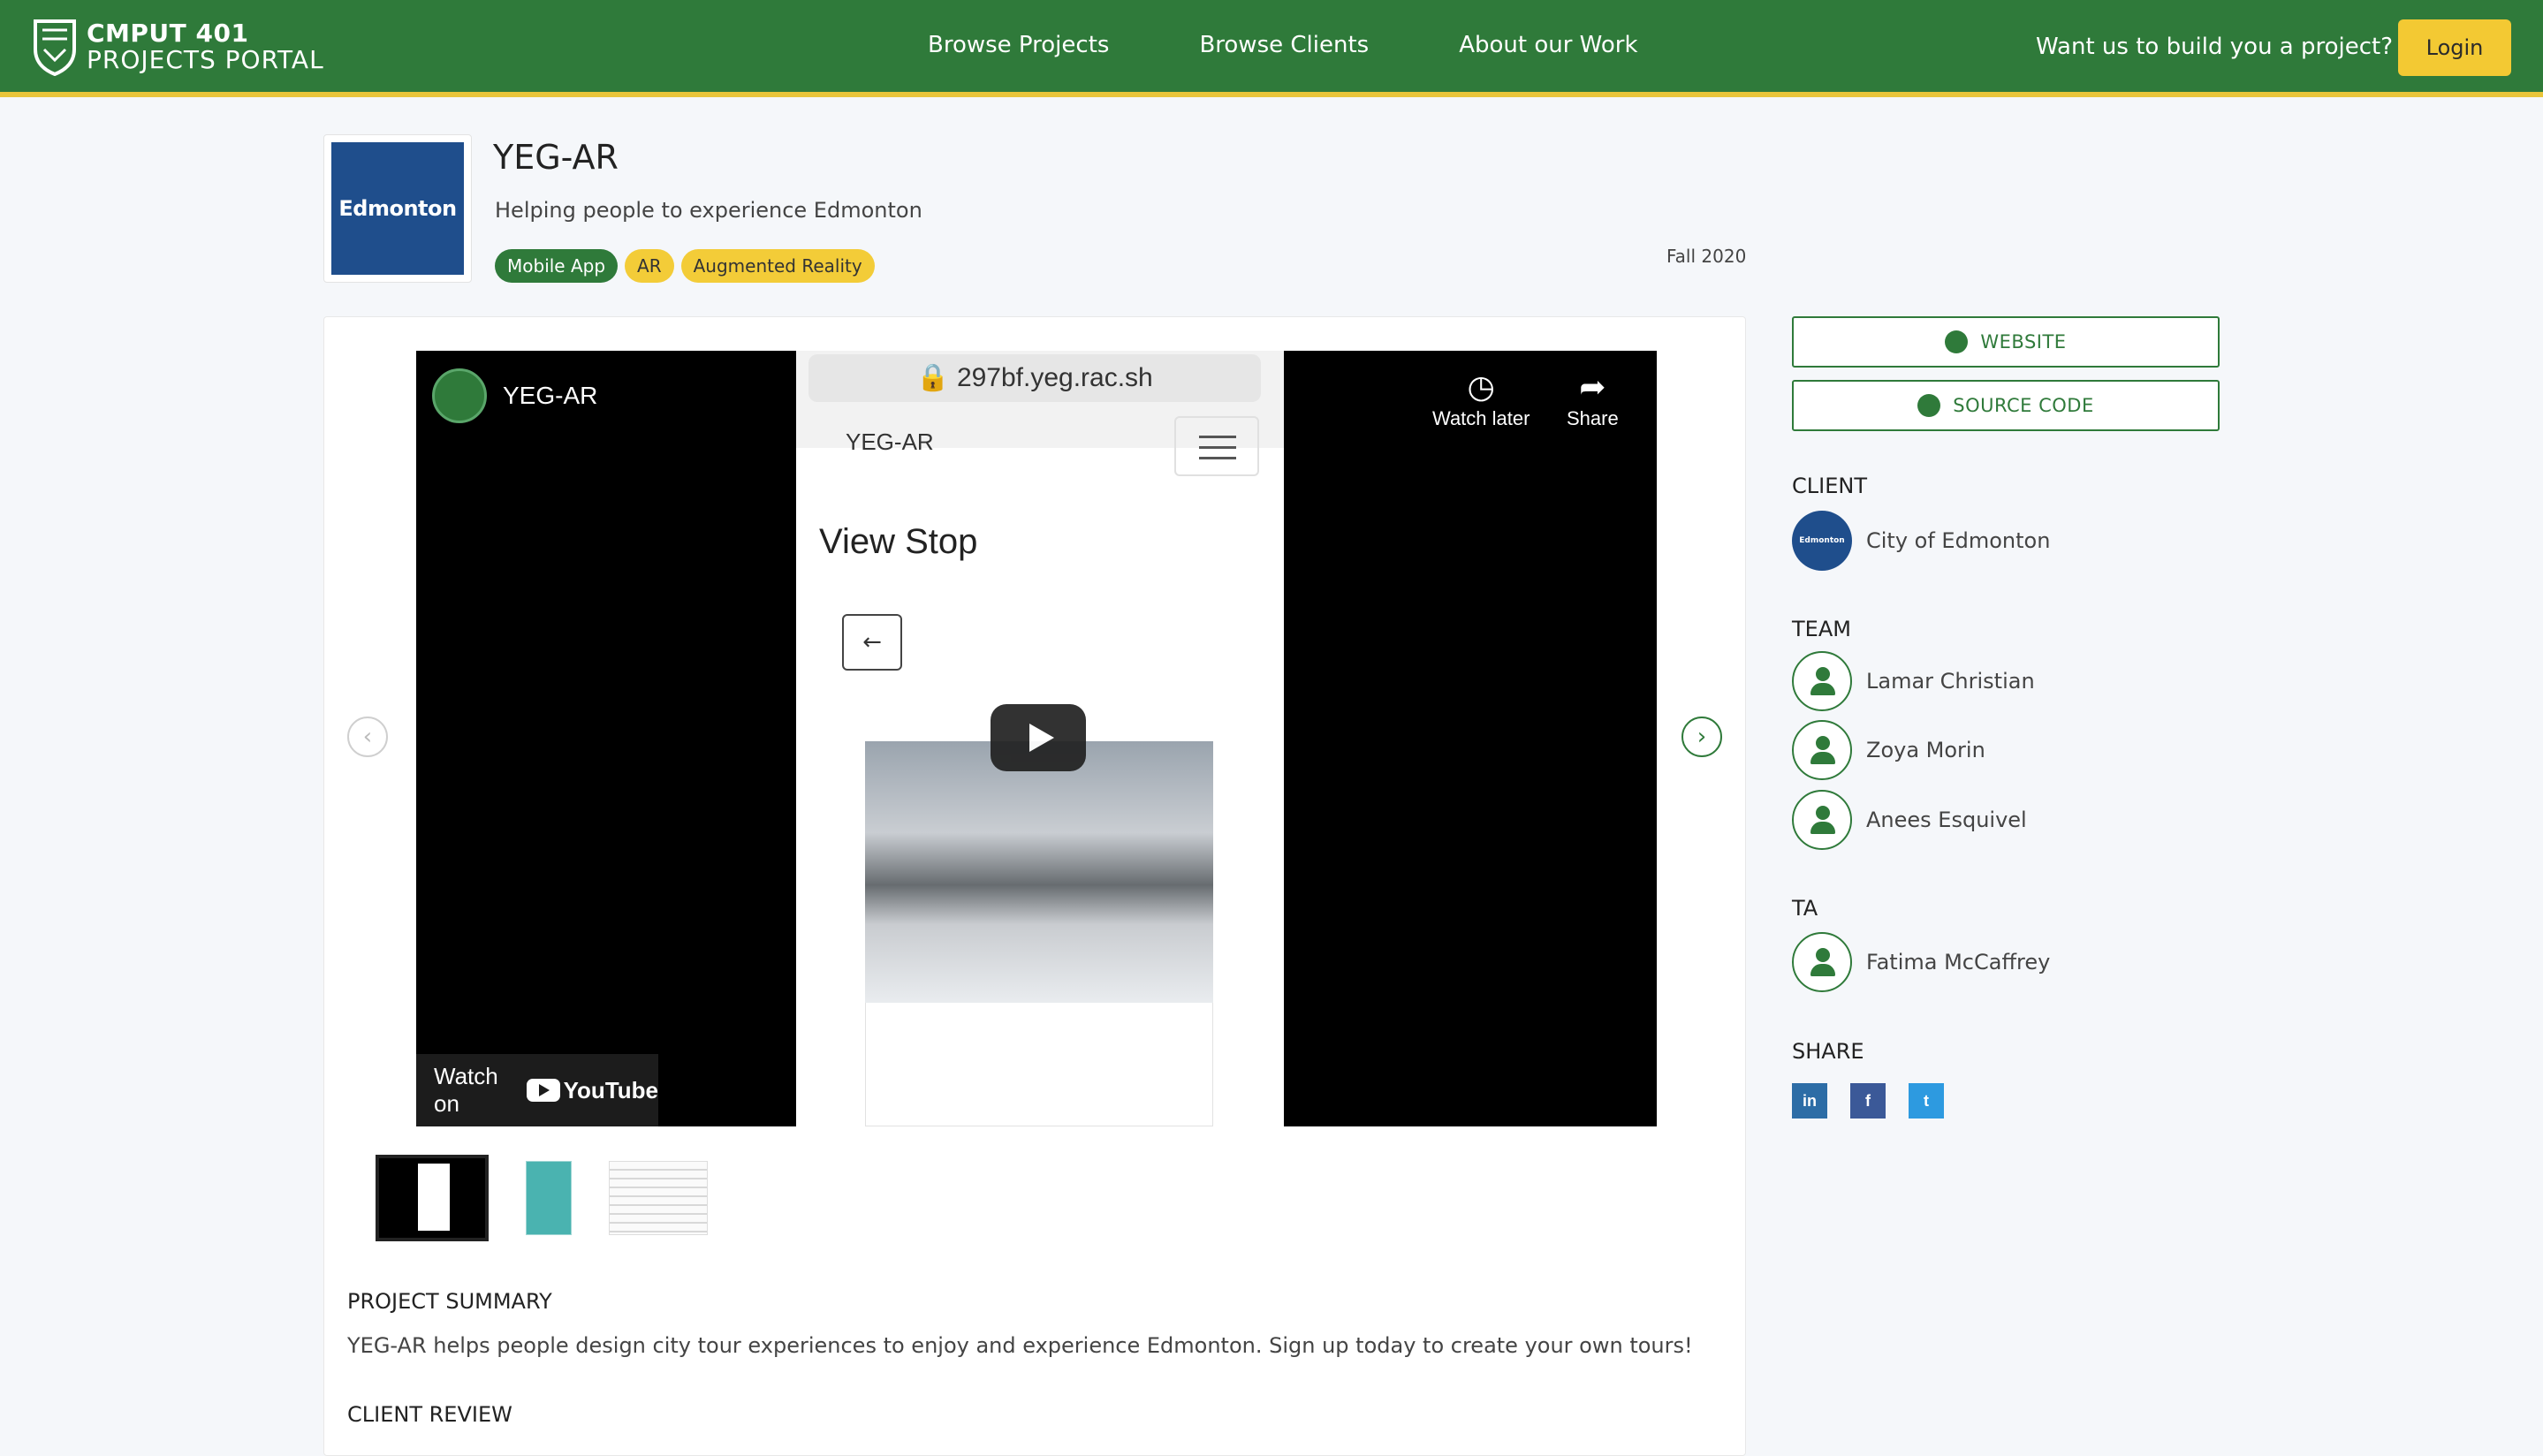  I want to click on watch-later-button: ◷ Watch later, so click(1481, 399).